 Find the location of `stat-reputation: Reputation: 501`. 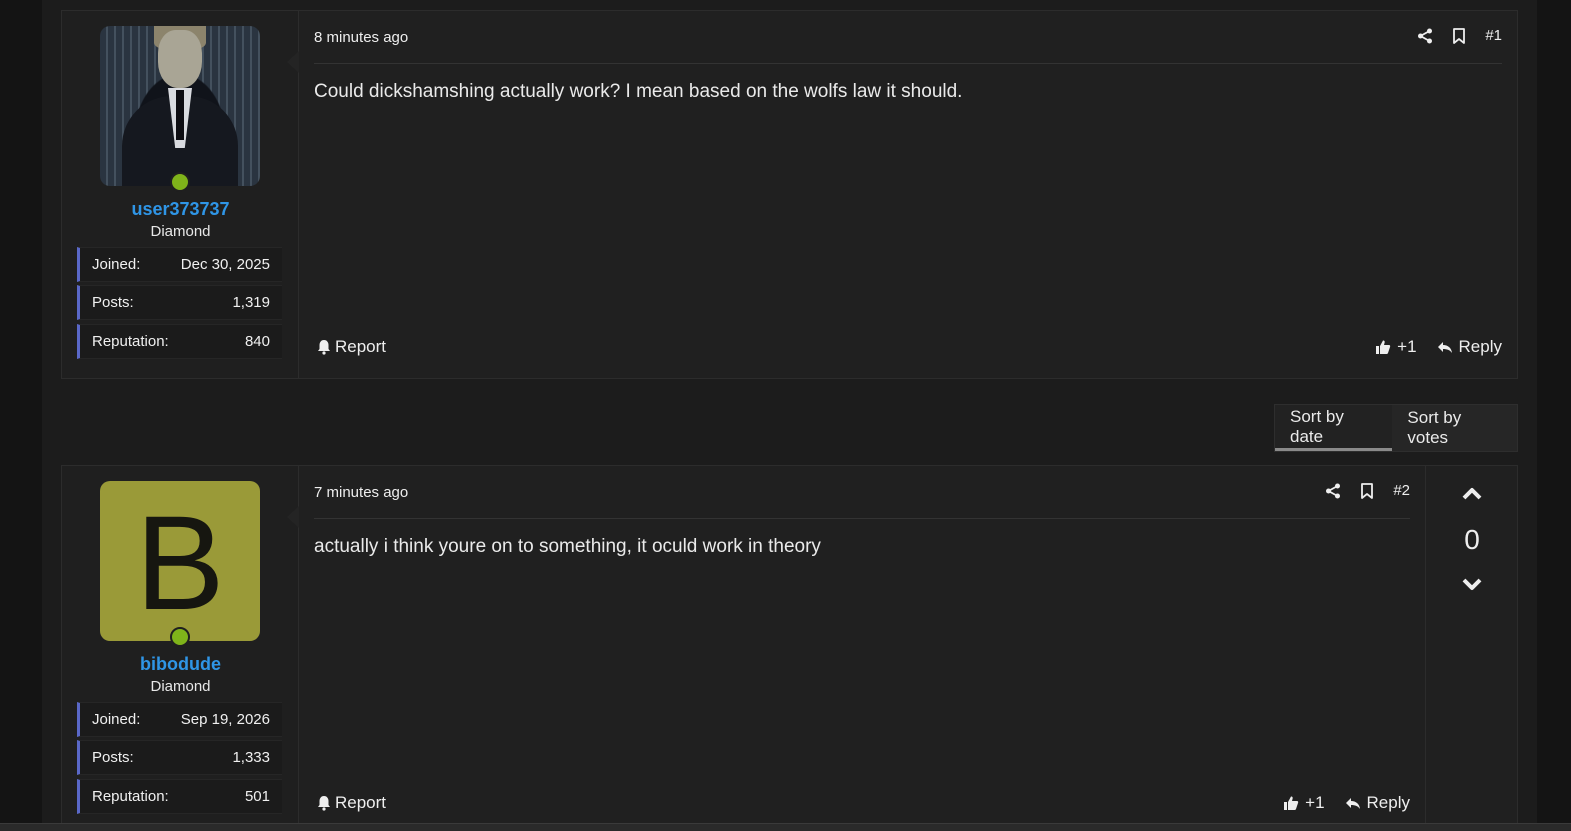

stat-reputation: Reputation: 501 is located at coordinates (179, 796).